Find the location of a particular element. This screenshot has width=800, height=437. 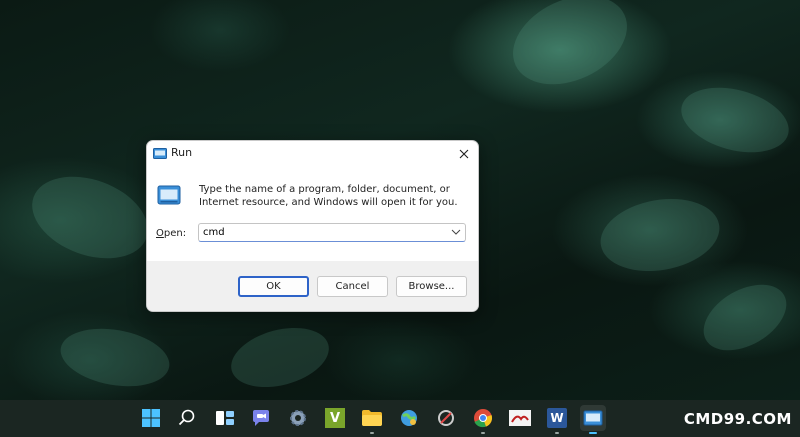

control-panel-icon is located at coordinates (409, 418).